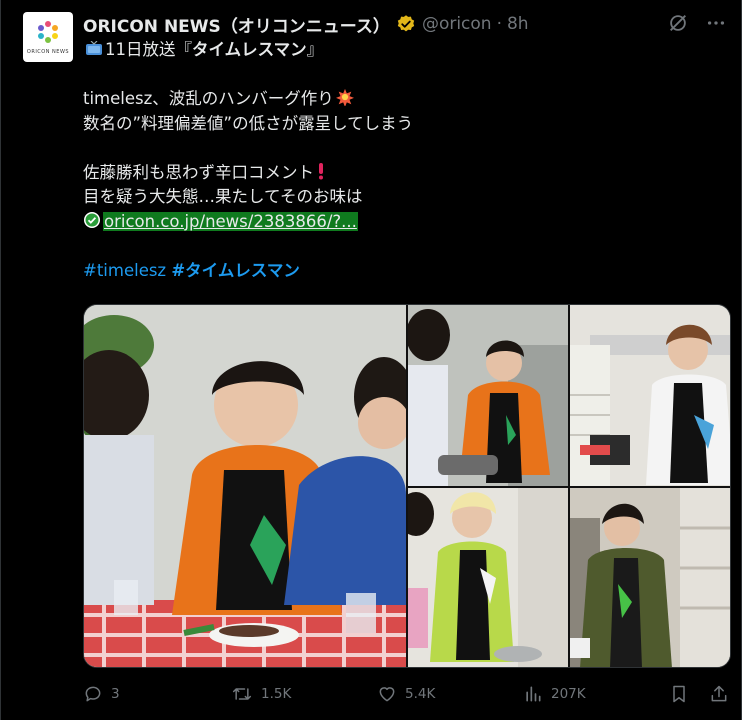 The width and height of the screenshot is (742, 720). Describe the element at coordinates (457, 24) in the screenshot. I see `author-handle: @oricon` at that location.